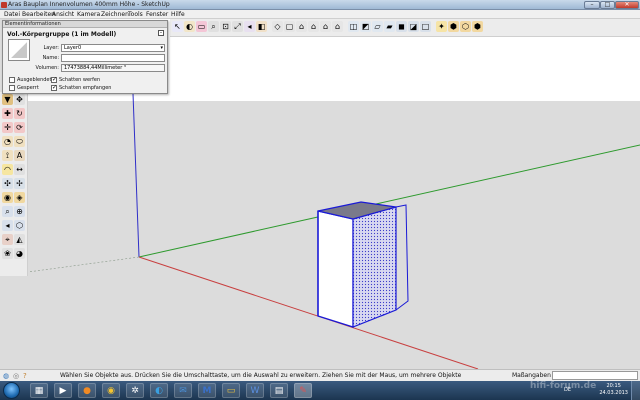  I want to click on menu-bearbeiten: Bearbeiten, so click(38, 14).